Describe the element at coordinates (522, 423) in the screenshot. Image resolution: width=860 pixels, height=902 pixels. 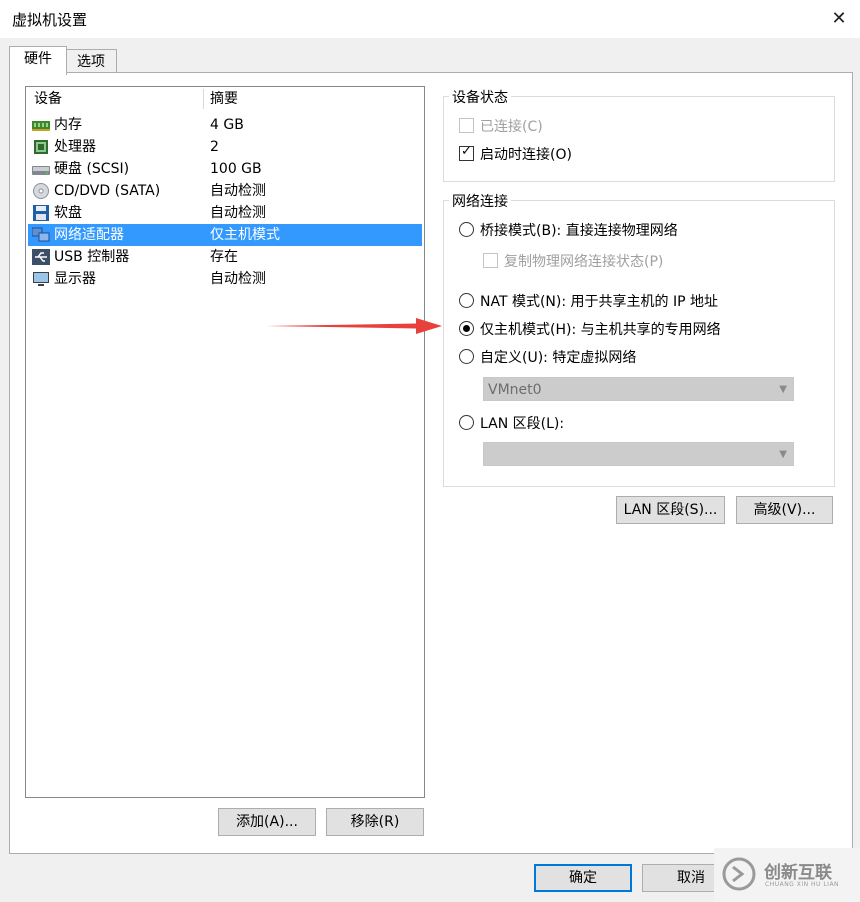
I see `lan-segment-label: LAN 区段(L):` at that location.